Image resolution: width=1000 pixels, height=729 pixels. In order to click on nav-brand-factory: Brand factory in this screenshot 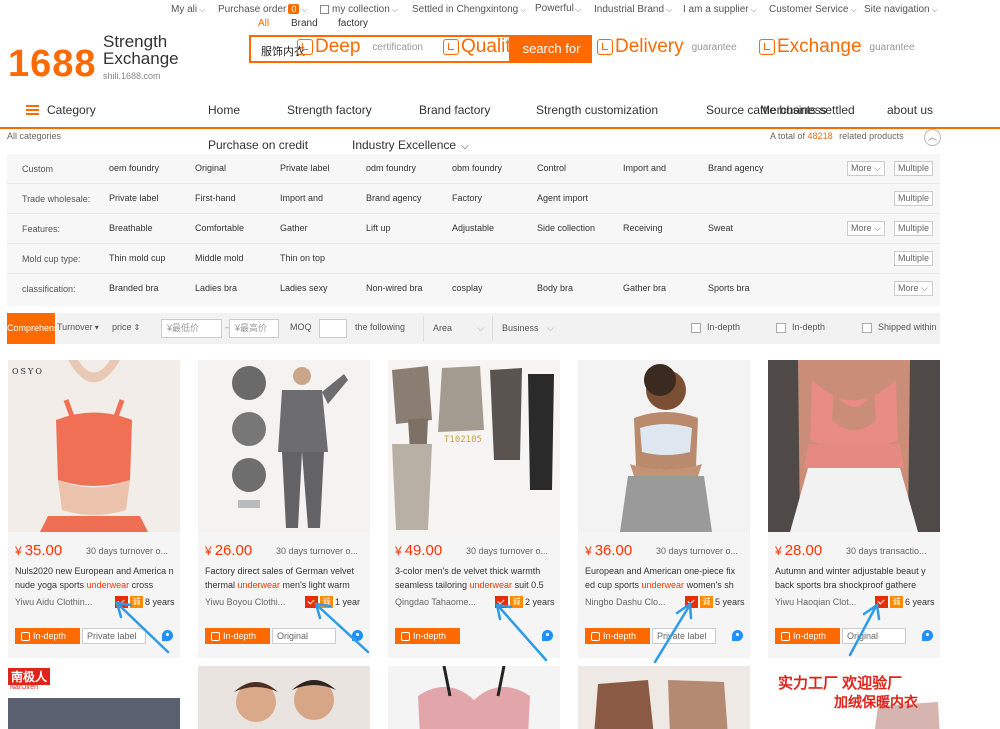, I will do `click(454, 110)`.